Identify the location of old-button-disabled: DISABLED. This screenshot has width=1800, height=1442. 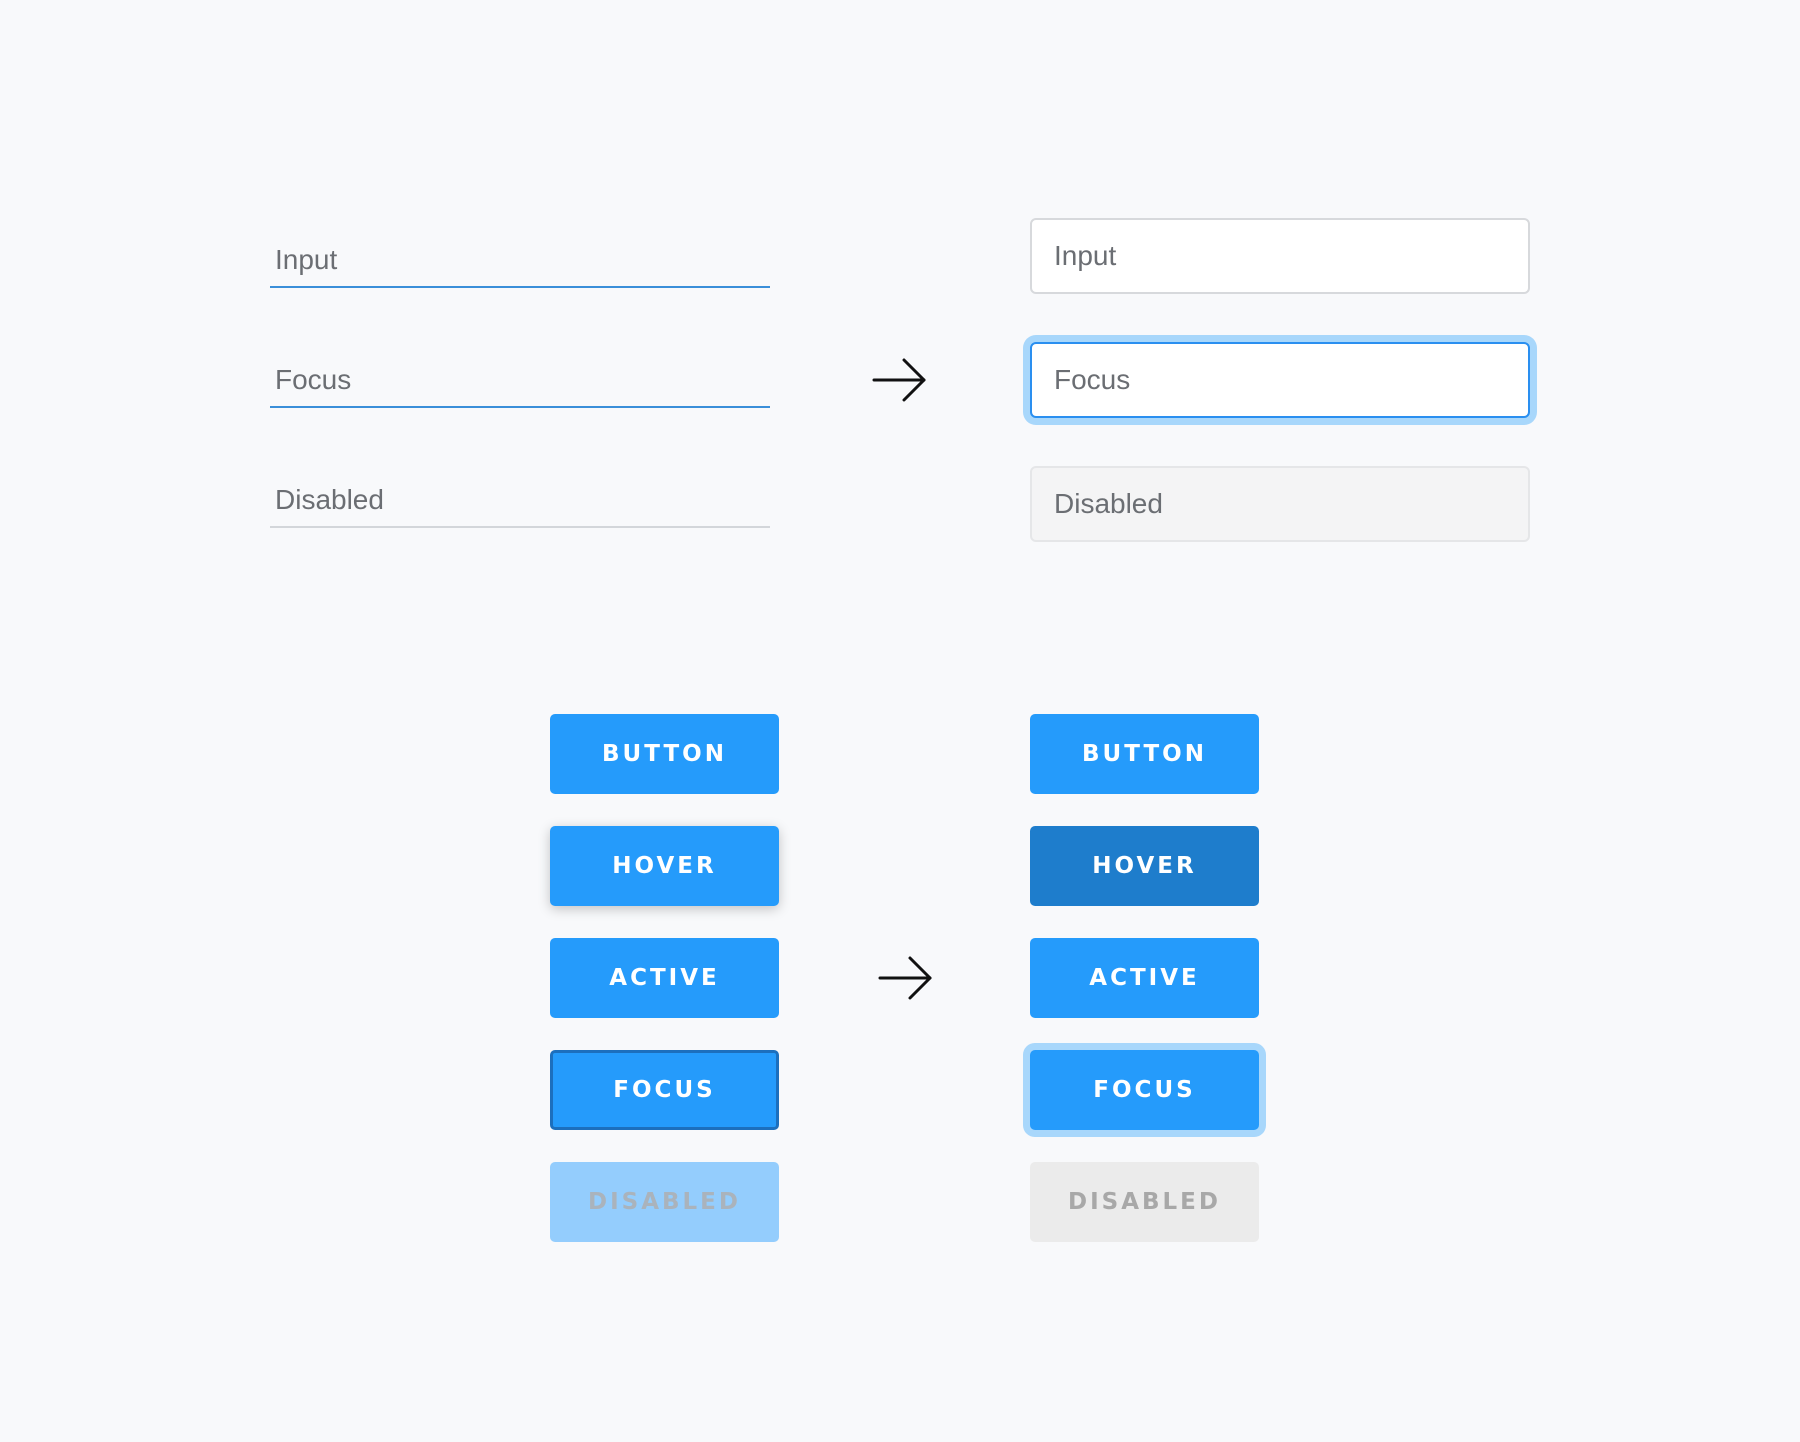
(664, 1202).